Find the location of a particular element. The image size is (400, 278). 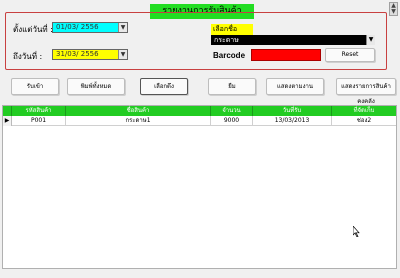

column-header-received-date: วันที่รับ is located at coordinates (292, 111).